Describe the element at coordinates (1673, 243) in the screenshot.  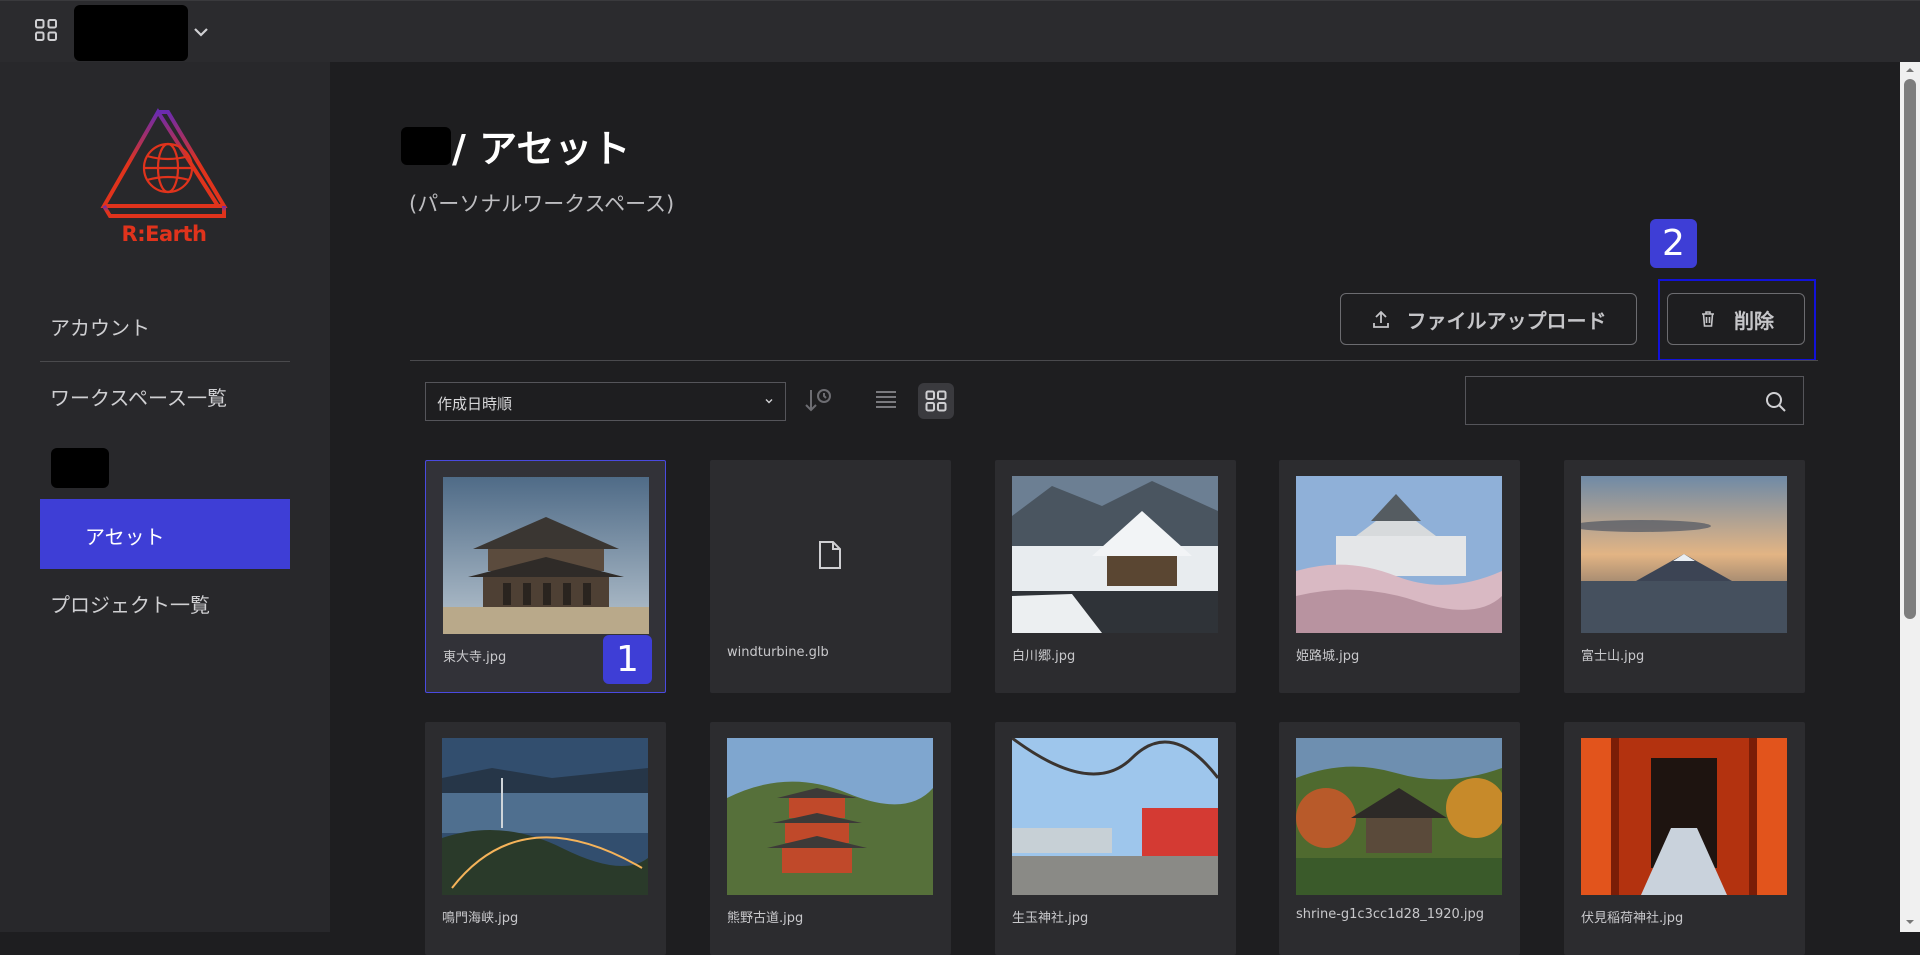
I see `annotation-badge-2: 2` at that location.